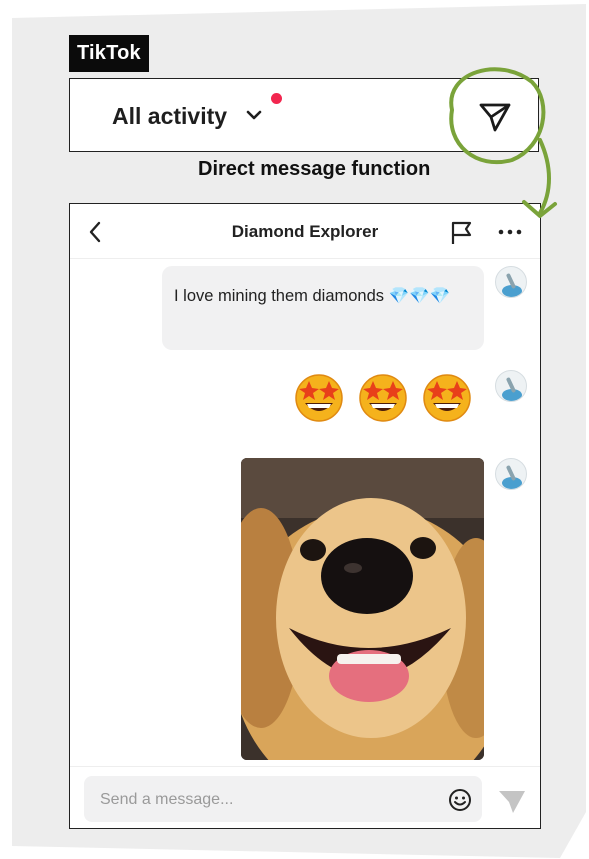 This screenshot has height=859, width=589. I want to click on message-composer, so click(305, 797).